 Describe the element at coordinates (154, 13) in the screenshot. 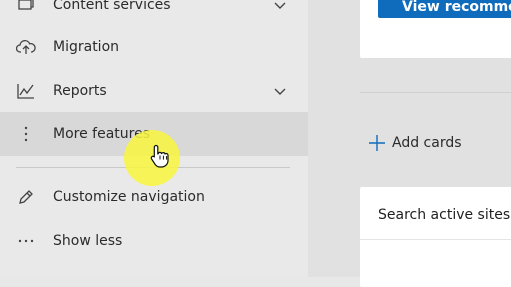

I see `sidebar-item-content-services: Content services` at that location.